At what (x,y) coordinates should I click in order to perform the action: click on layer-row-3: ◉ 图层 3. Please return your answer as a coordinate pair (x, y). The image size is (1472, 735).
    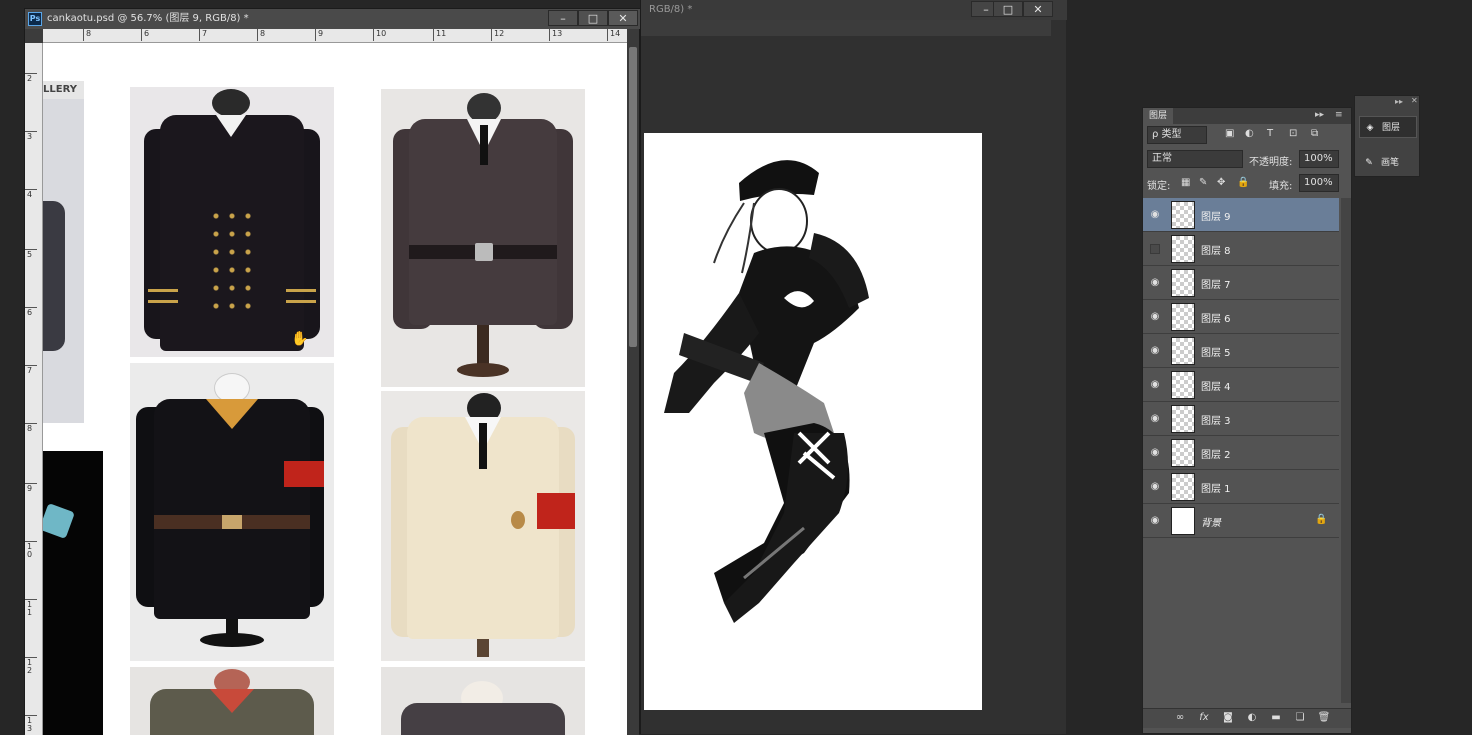
    Looking at the image, I should click on (1241, 419).